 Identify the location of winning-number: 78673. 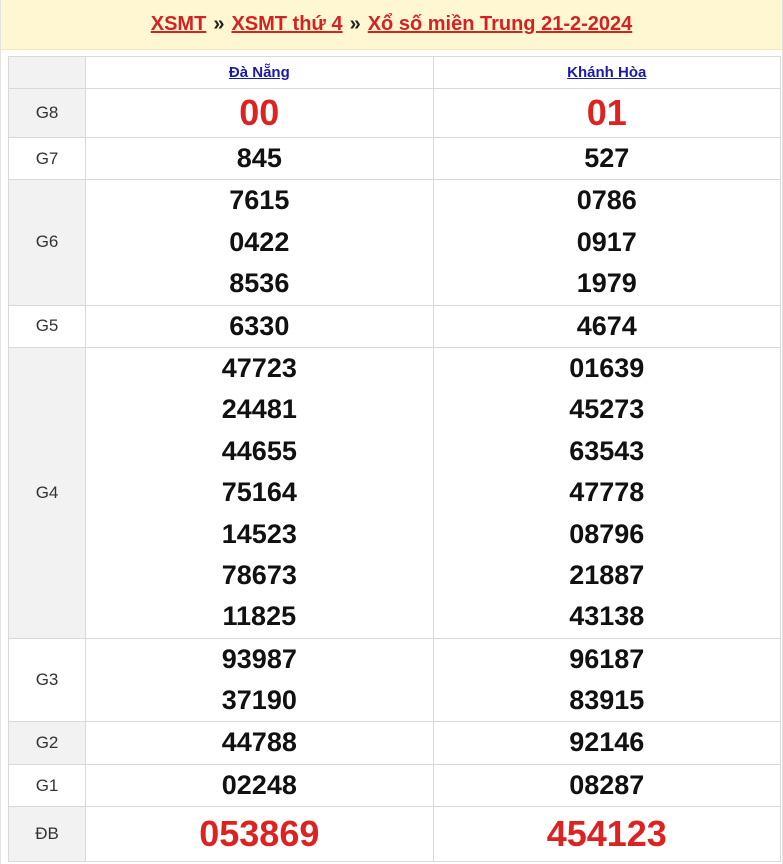
(259, 574).